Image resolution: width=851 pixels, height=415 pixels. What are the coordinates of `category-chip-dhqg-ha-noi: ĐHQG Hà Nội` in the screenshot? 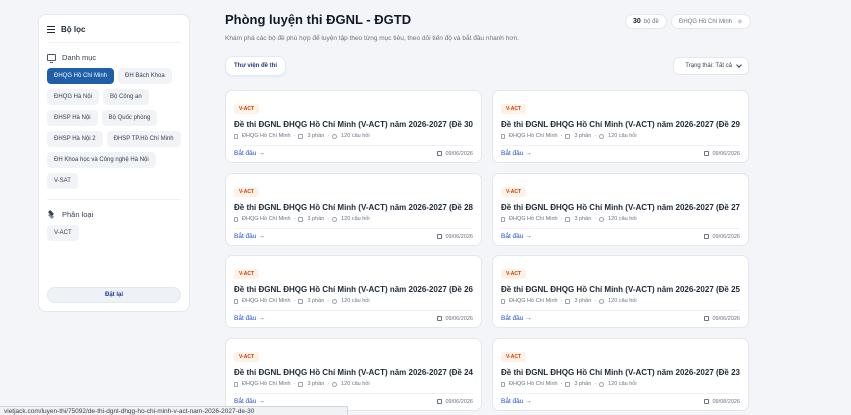 It's located at (73, 97).